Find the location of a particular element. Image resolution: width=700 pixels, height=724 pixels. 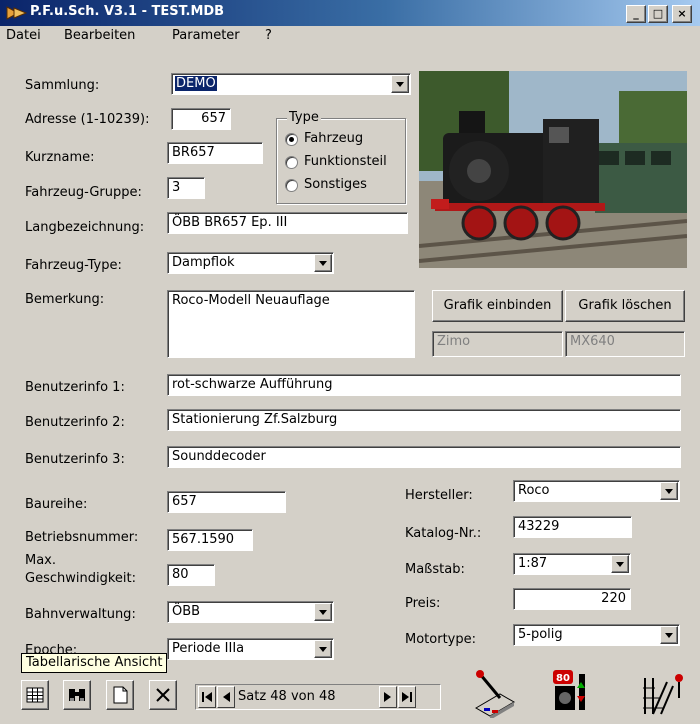

fahrzeug-type-label: Fahrzeug-Type: is located at coordinates (73, 265).